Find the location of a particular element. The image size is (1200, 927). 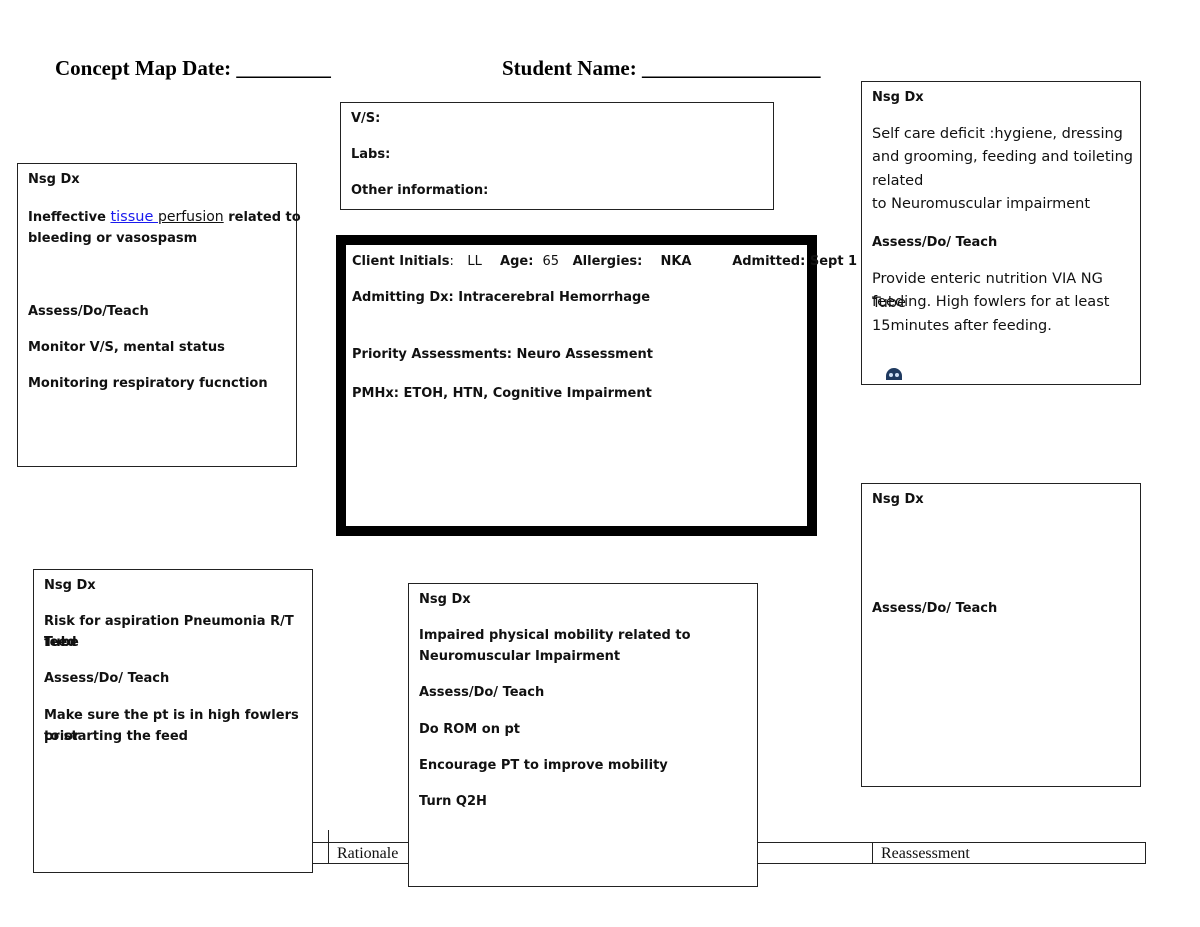

allergies-value: NKA is located at coordinates (675, 261).